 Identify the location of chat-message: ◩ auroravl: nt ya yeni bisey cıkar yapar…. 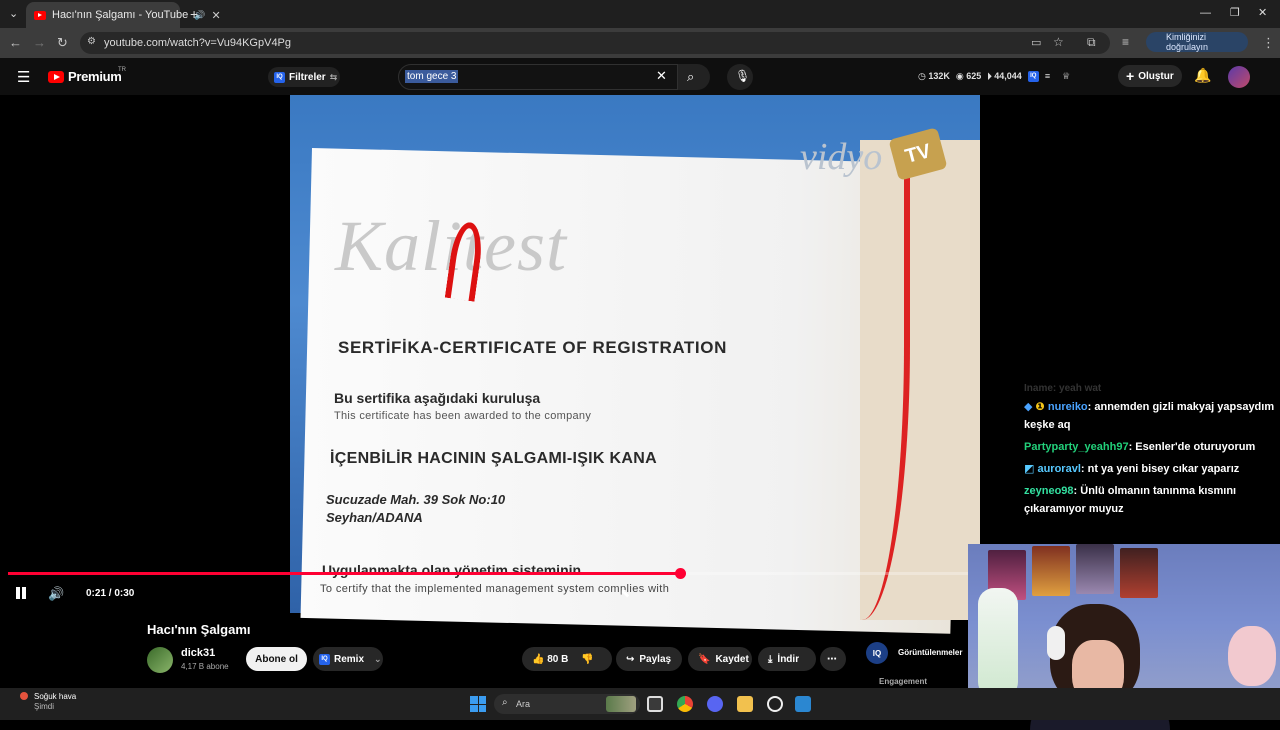
(1150, 469).